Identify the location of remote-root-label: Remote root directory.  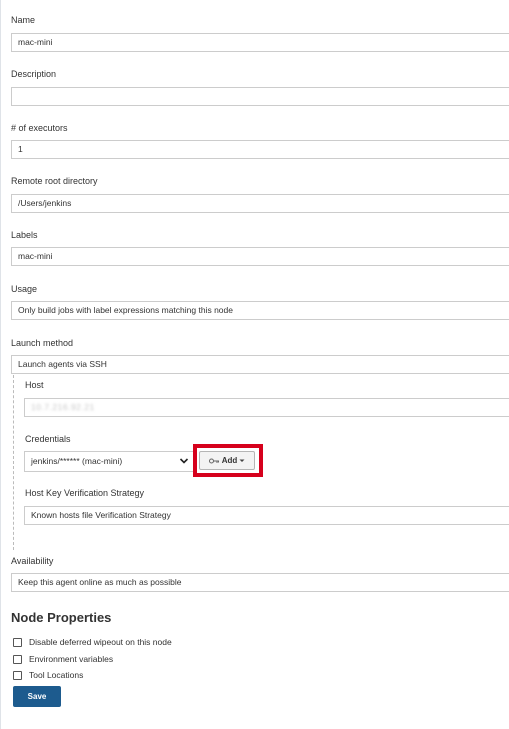
(54, 181).